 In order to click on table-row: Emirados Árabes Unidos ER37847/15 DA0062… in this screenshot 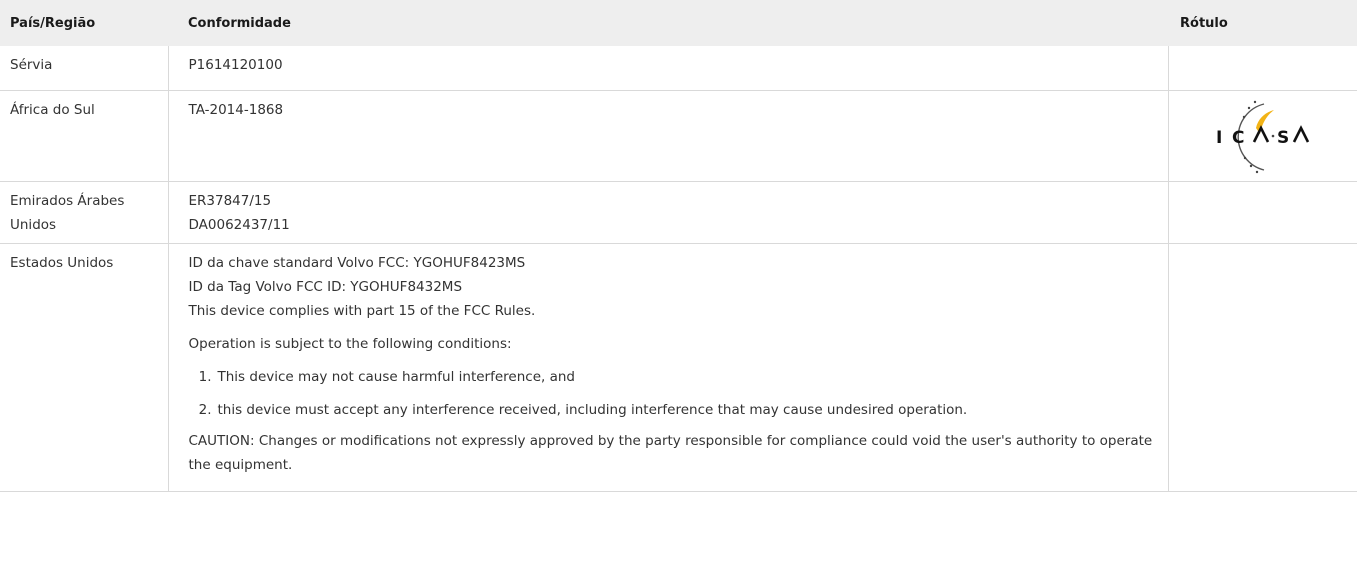, I will do `click(678, 212)`.